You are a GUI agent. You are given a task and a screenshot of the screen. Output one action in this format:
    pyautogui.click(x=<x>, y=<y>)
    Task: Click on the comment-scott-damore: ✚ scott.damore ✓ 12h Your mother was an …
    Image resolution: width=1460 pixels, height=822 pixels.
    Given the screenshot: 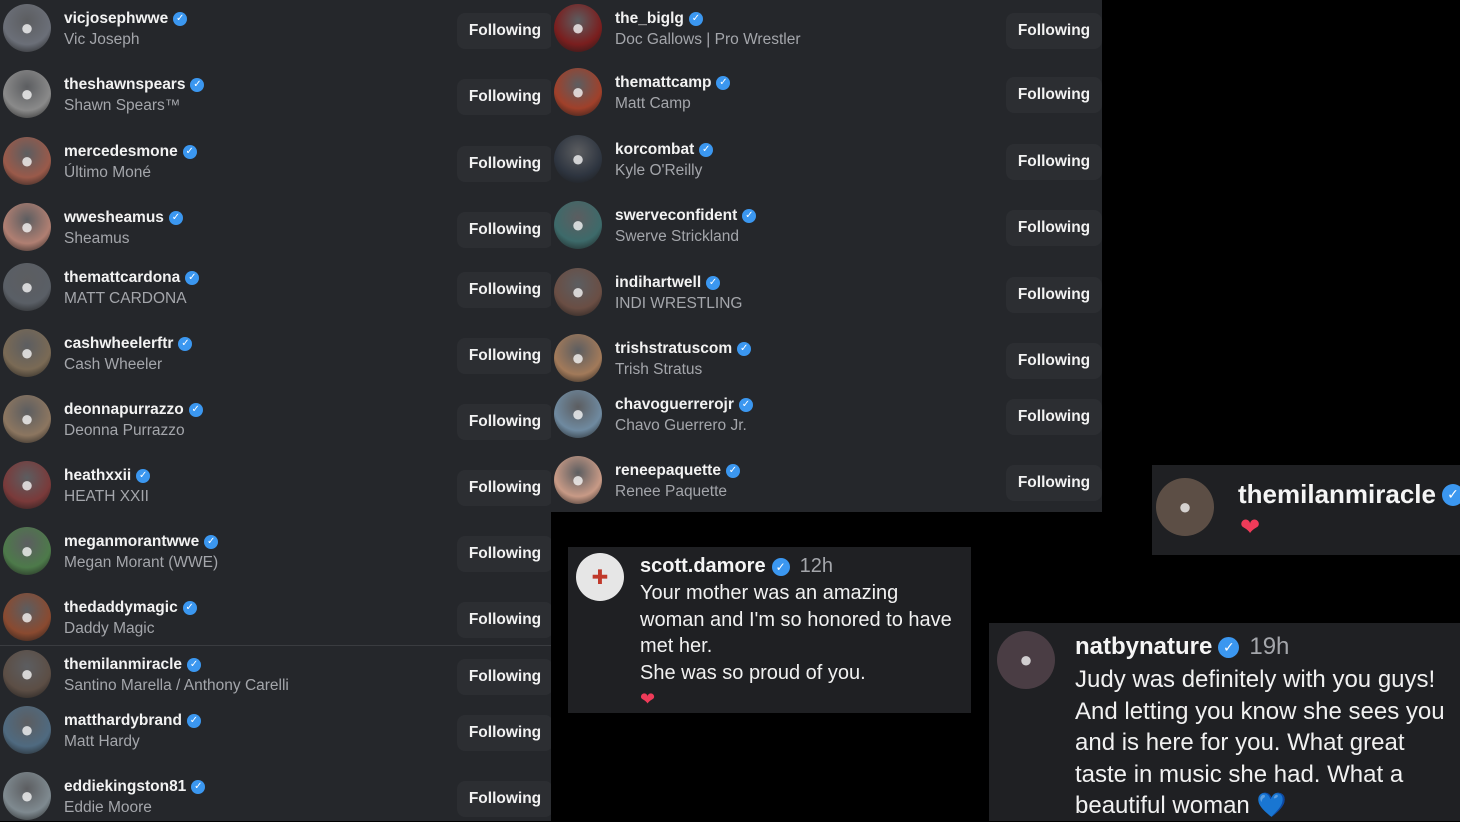 What is the action you would take?
    pyautogui.click(x=769, y=630)
    